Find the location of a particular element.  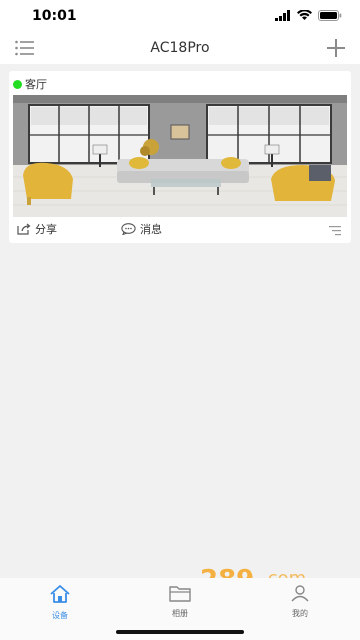

share-button: 分享 is located at coordinates (37, 229).